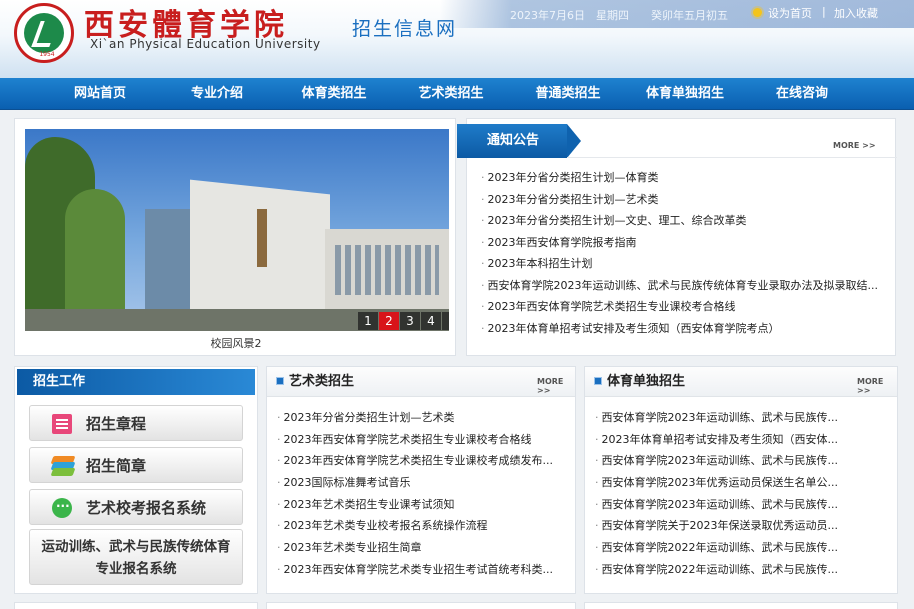  I want to click on nav-item-art-admission: 艺术类招生, so click(451, 94).